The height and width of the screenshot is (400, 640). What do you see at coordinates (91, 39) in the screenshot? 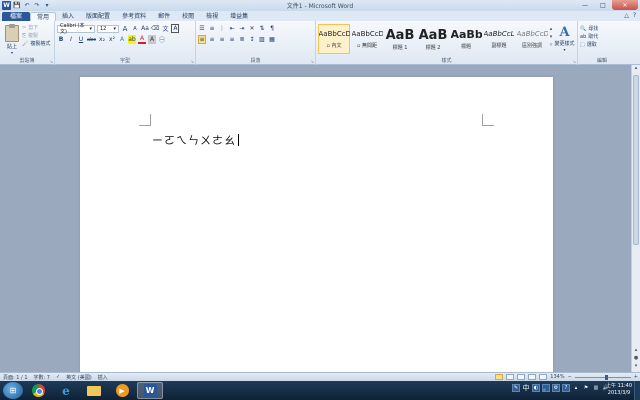
I see `strikethrough-button: abc` at bounding box center [91, 39].